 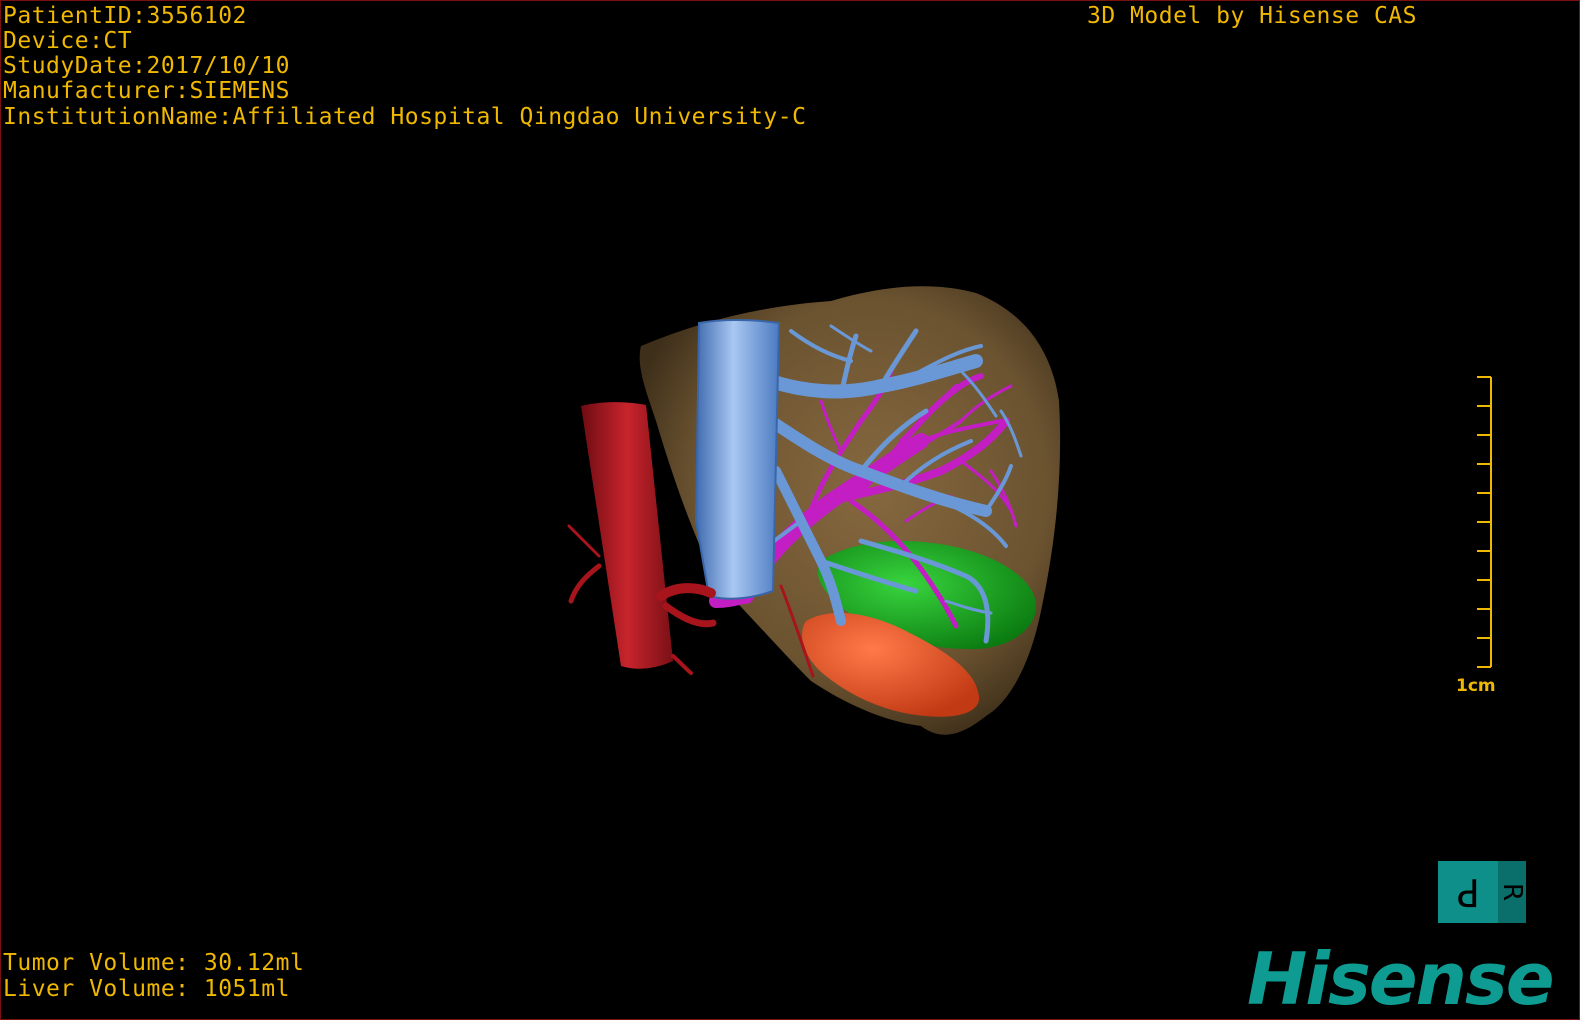 I want to click on orientation-face-right: R, so click(x=1511, y=892).